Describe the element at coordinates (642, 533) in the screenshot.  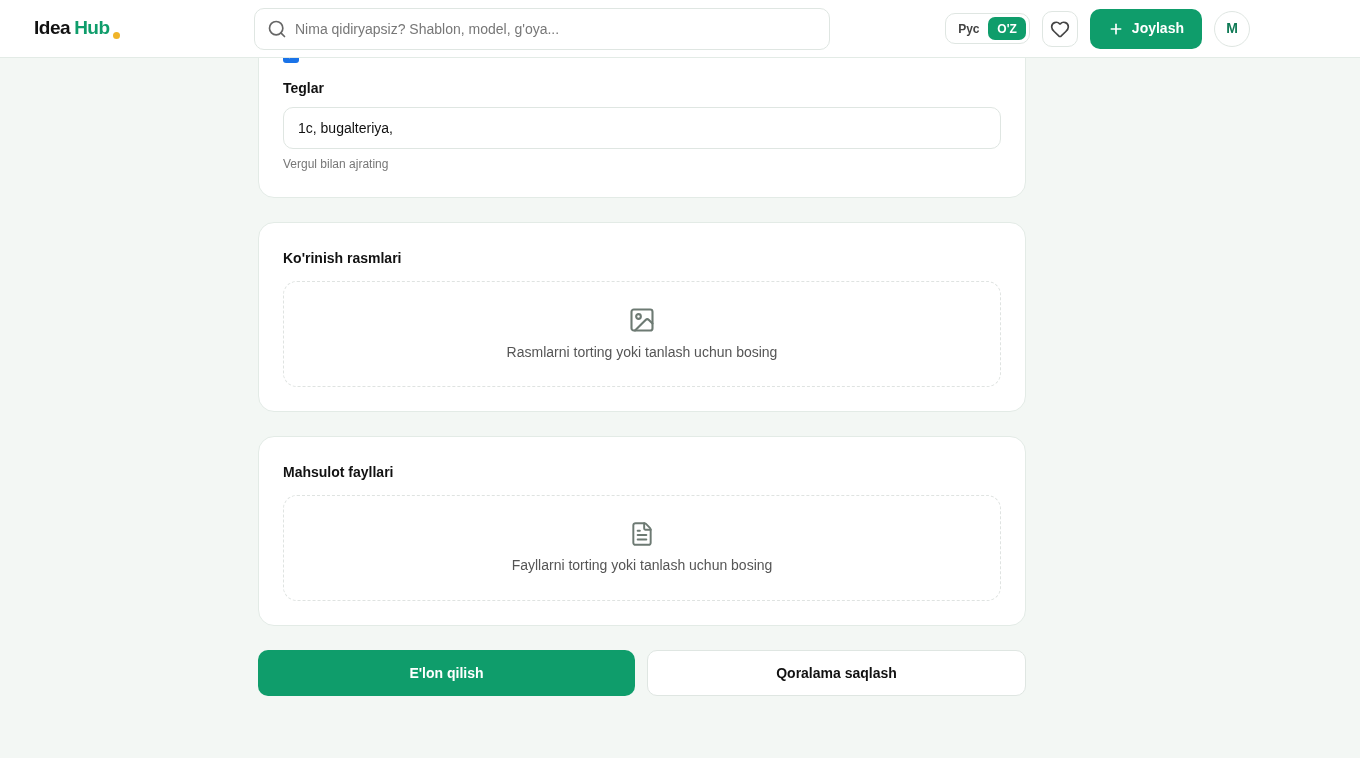
I see `document-icon` at that location.